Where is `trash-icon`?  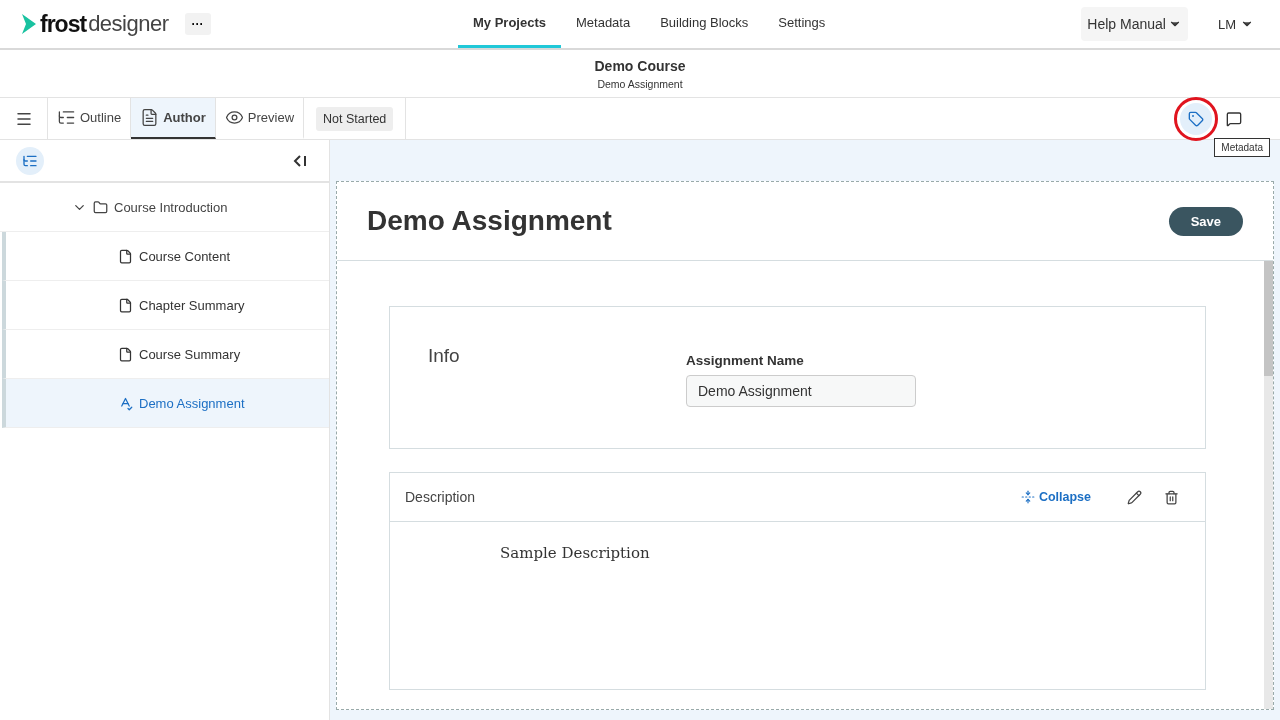
trash-icon is located at coordinates (1171, 497).